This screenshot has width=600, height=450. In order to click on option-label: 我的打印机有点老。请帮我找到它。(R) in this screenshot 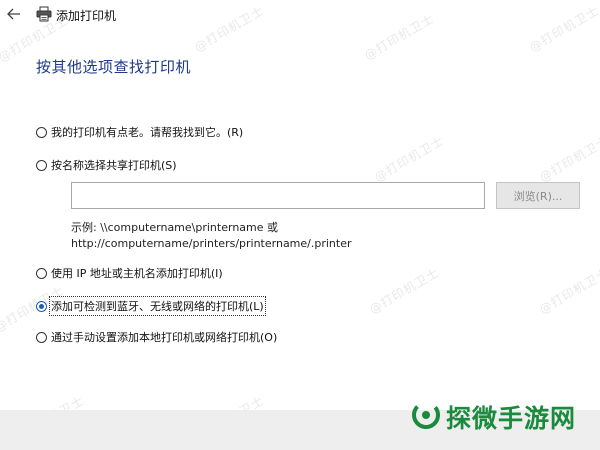, I will do `click(147, 132)`.